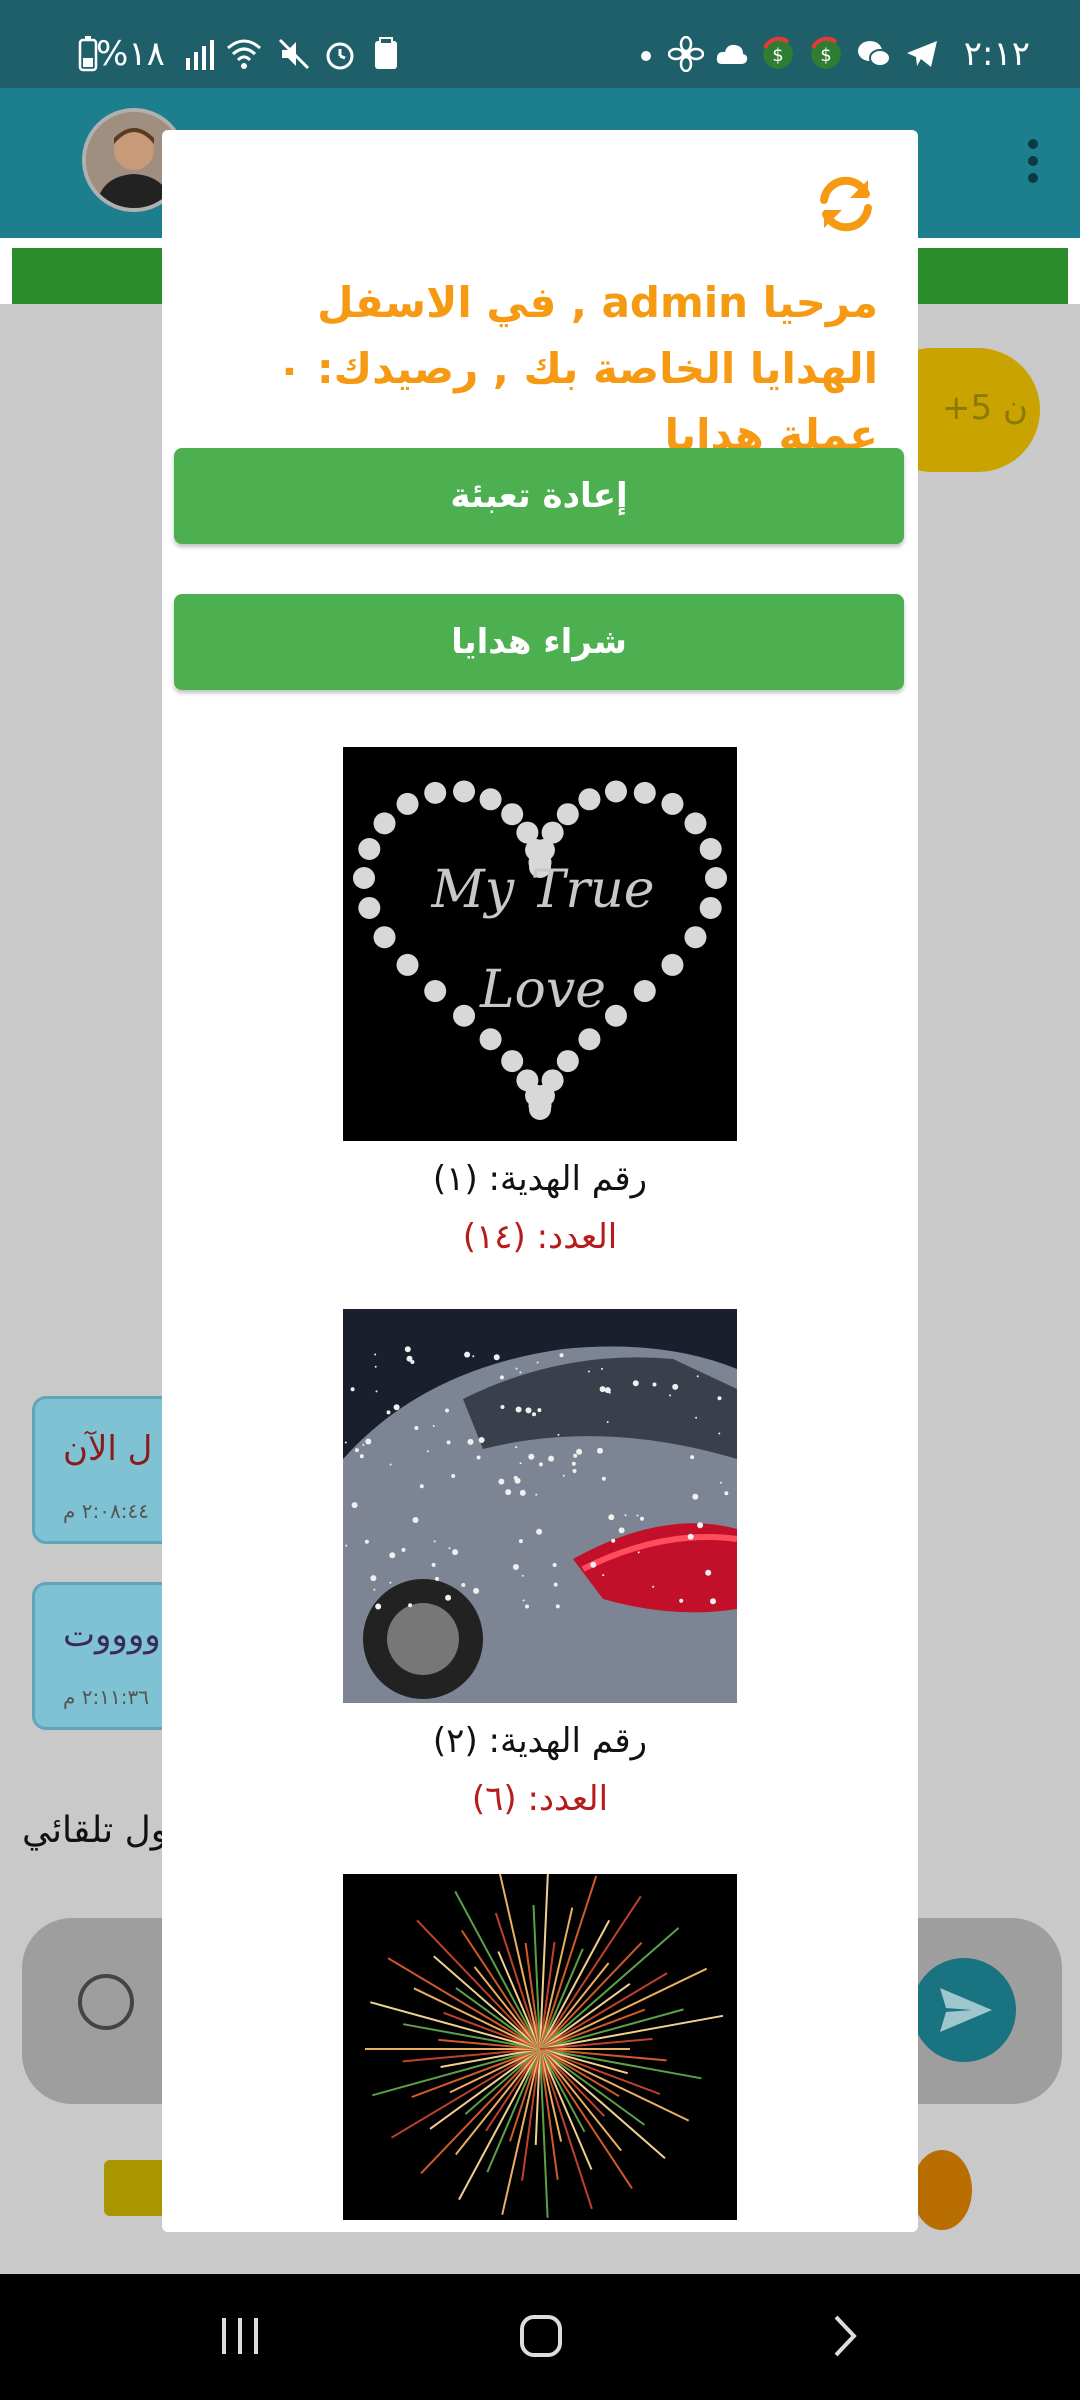  What do you see at coordinates (996, 54) in the screenshot?
I see `clock-time: ٢:١٢` at bounding box center [996, 54].